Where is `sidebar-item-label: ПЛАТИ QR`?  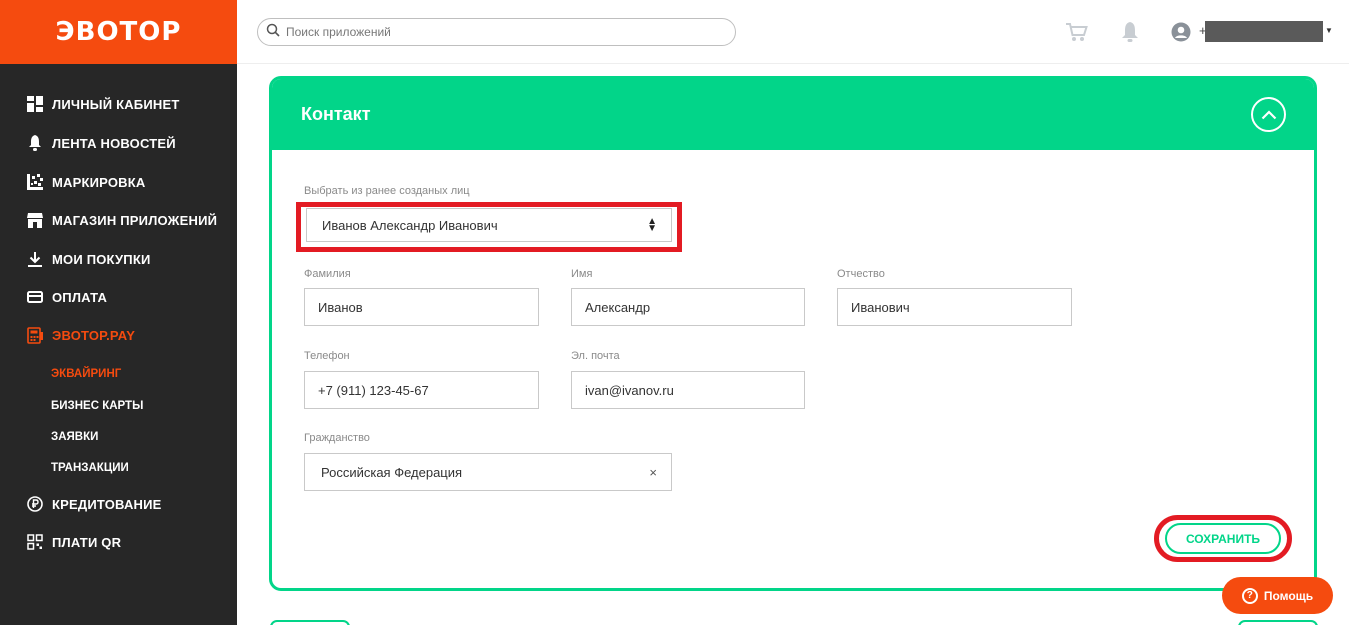
sidebar-item-label: ПЛАТИ QR is located at coordinates (87, 542).